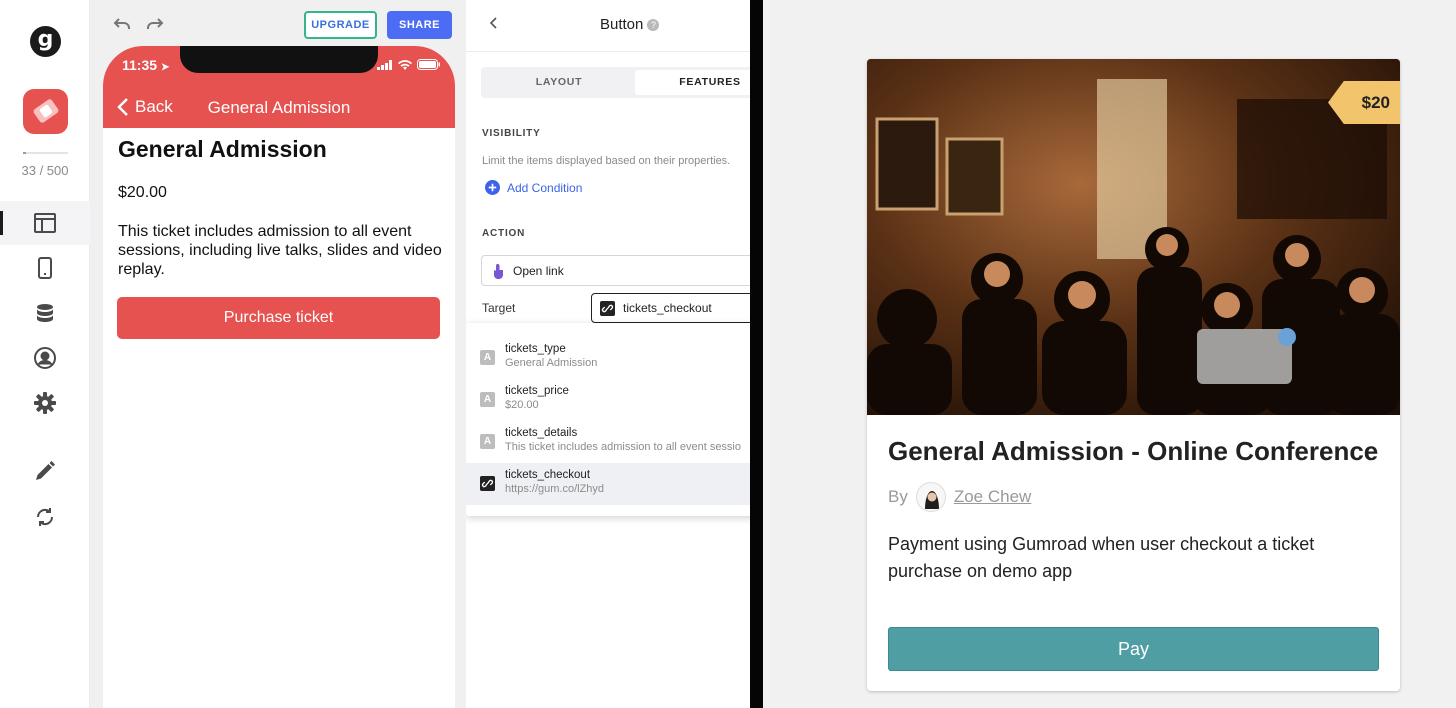 Image resolution: width=1456 pixels, height=708 pixels. What do you see at coordinates (538, 270) in the screenshot?
I see `action-value: Open link` at bounding box center [538, 270].